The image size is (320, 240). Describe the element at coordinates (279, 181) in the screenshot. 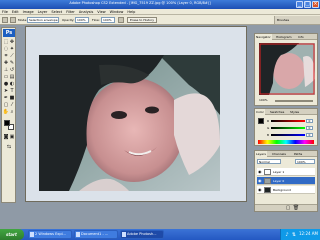

I see `layer-name: Layer 0` at that location.